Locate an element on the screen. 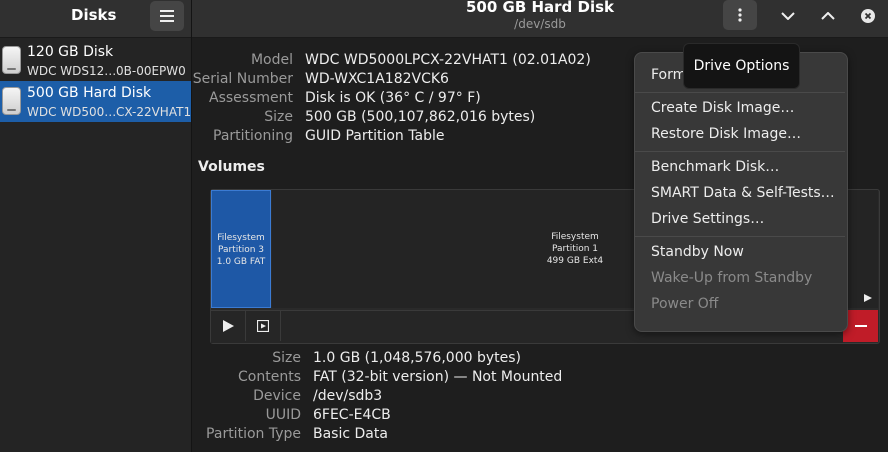 Image resolution: width=888 pixels, height=452 pixels. drive-options-tooltip: Drive Options is located at coordinates (741, 66).